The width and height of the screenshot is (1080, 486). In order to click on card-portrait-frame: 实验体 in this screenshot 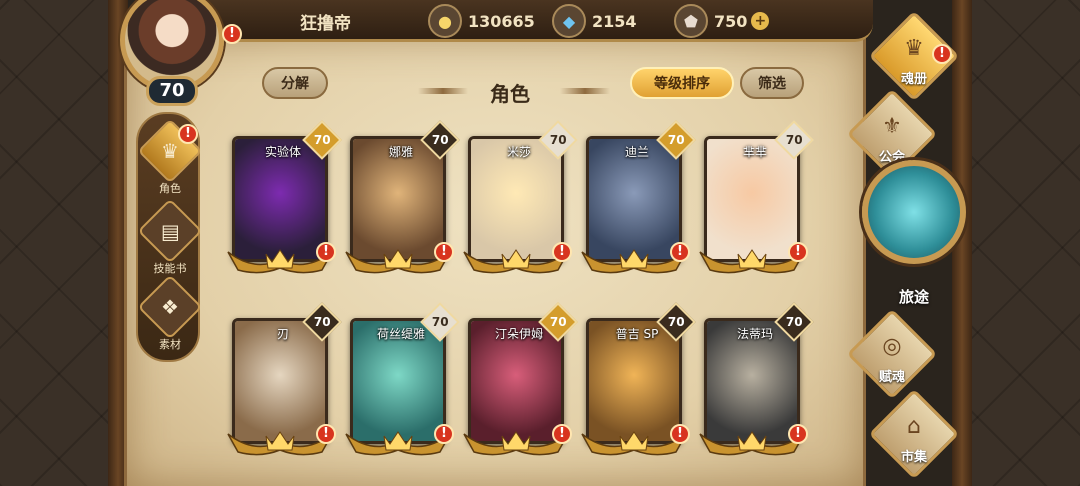, I will do `click(280, 199)`.